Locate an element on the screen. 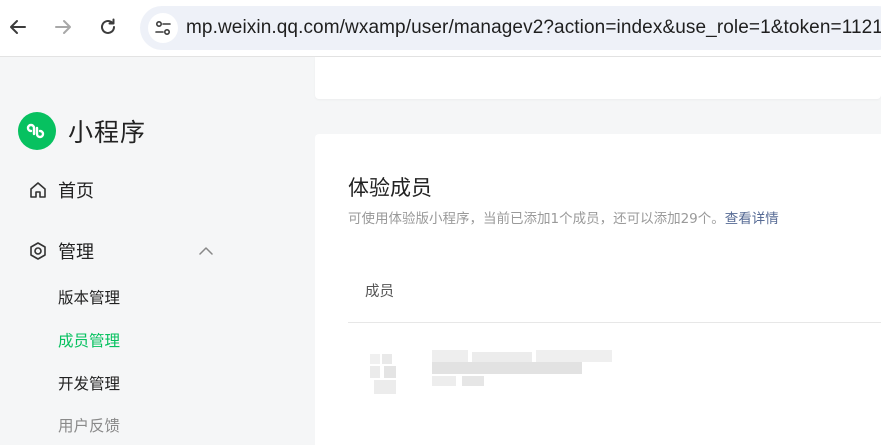  back-button is located at coordinates (18, 27).